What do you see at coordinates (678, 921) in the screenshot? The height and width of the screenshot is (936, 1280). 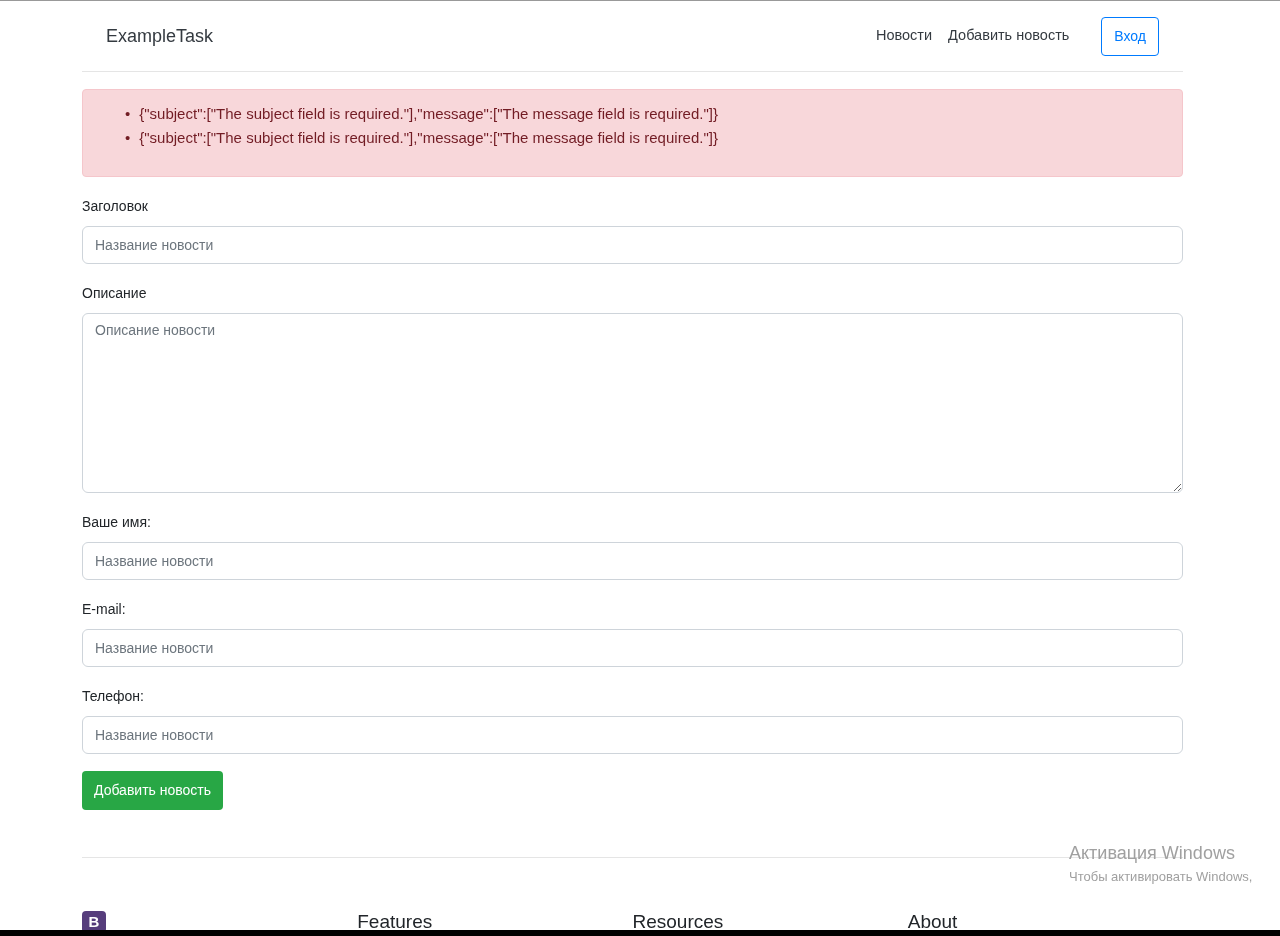 I see `footer-heading: Resources` at bounding box center [678, 921].